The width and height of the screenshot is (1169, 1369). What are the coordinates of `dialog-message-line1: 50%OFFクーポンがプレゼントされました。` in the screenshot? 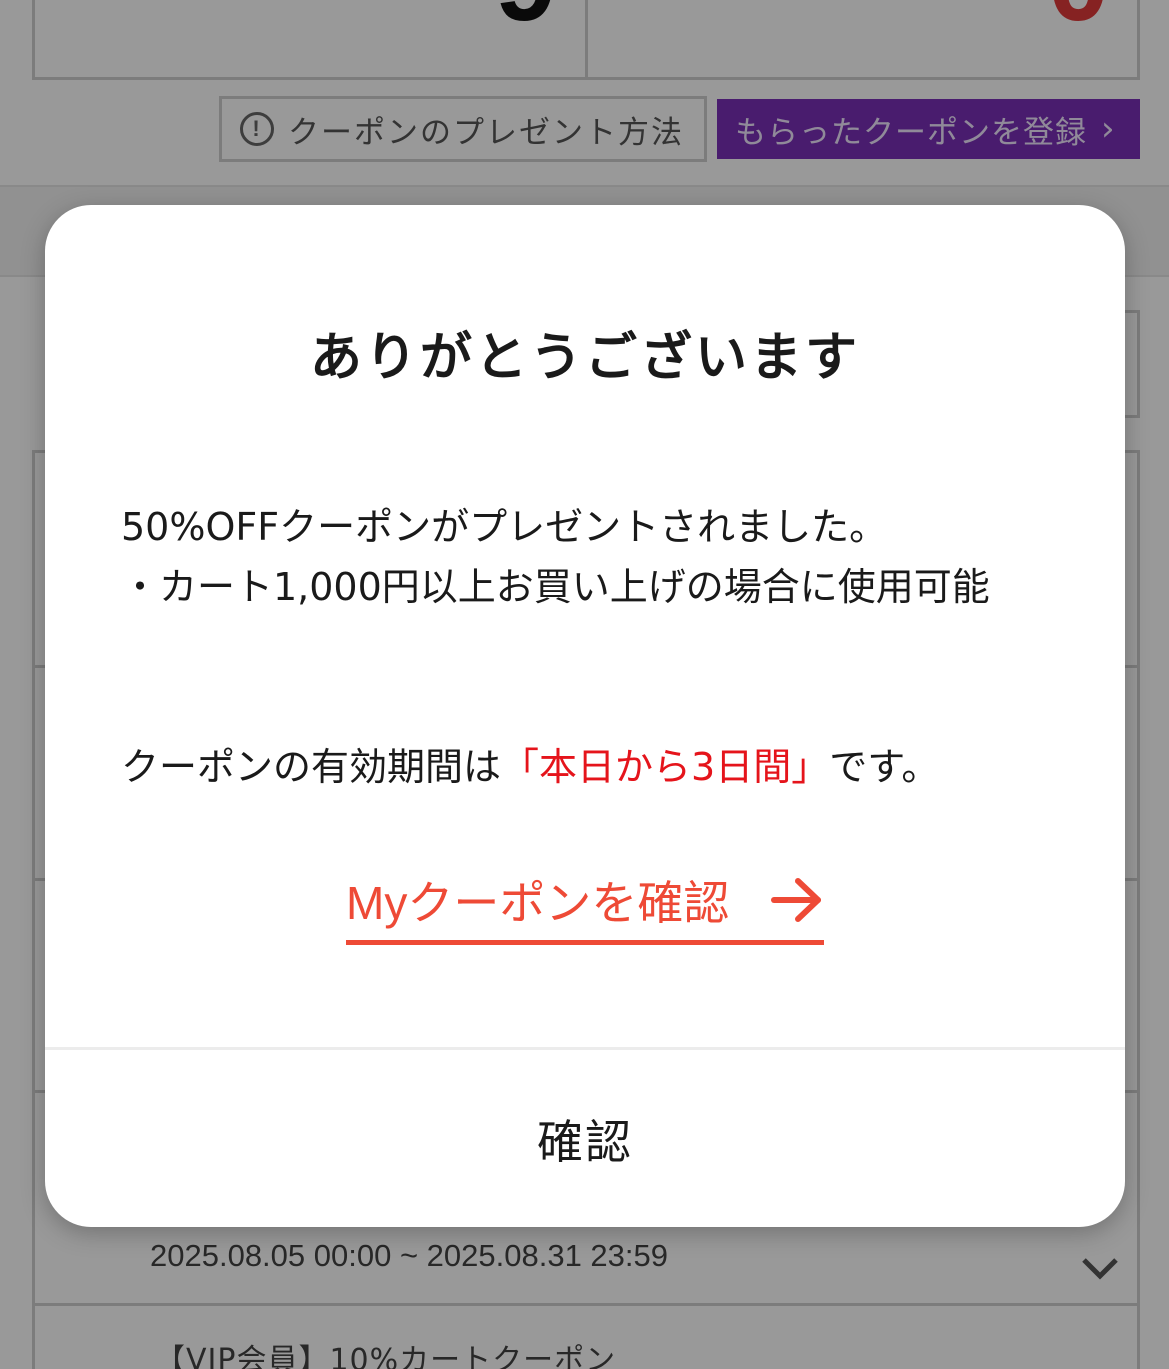 It's located at (504, 527).